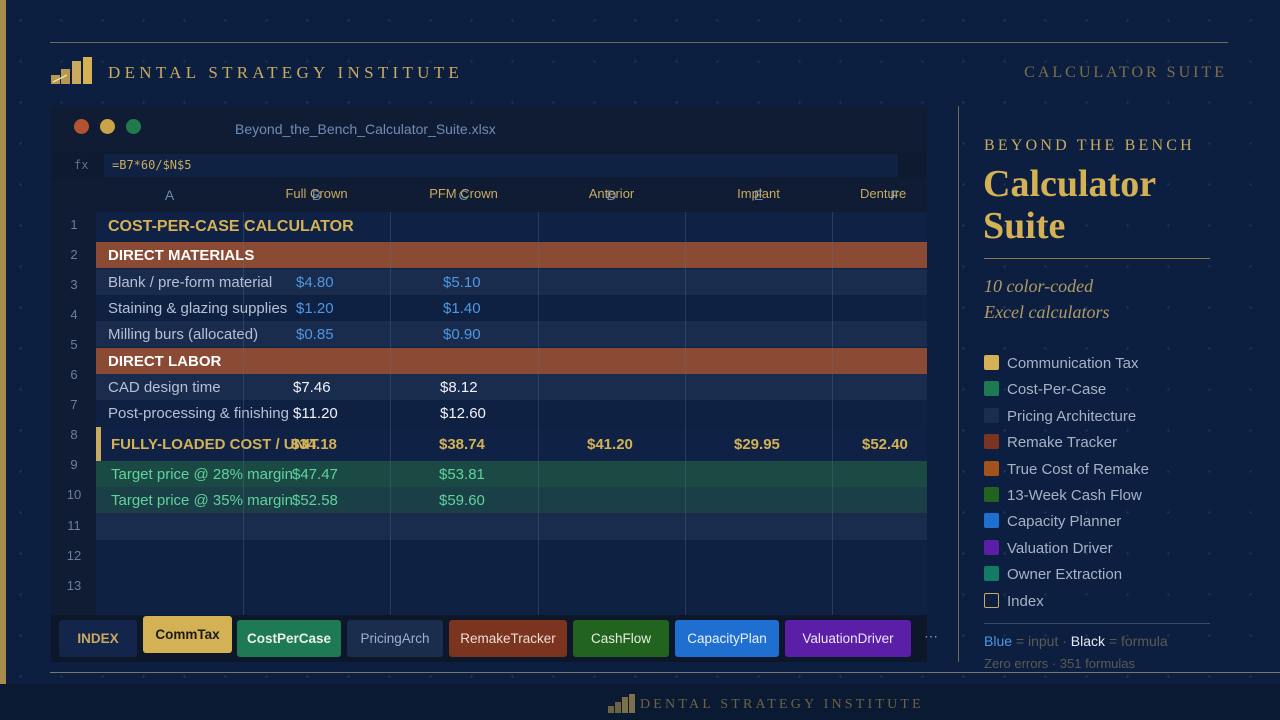  I want to click on column-label-denture: Denture, so click(883, 193).